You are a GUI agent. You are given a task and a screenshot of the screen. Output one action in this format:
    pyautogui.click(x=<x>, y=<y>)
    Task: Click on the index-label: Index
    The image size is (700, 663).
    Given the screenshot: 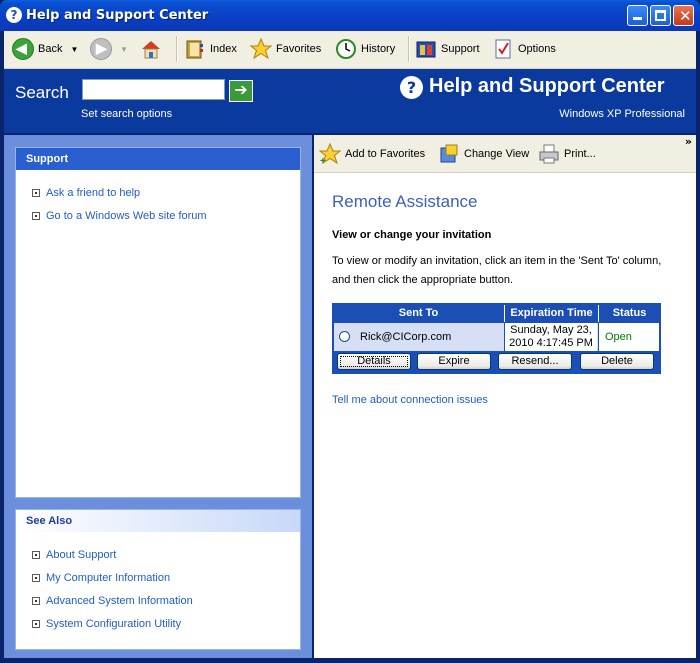 What is the action you would take?
    pyautogui.click(x=223, y=49)
    